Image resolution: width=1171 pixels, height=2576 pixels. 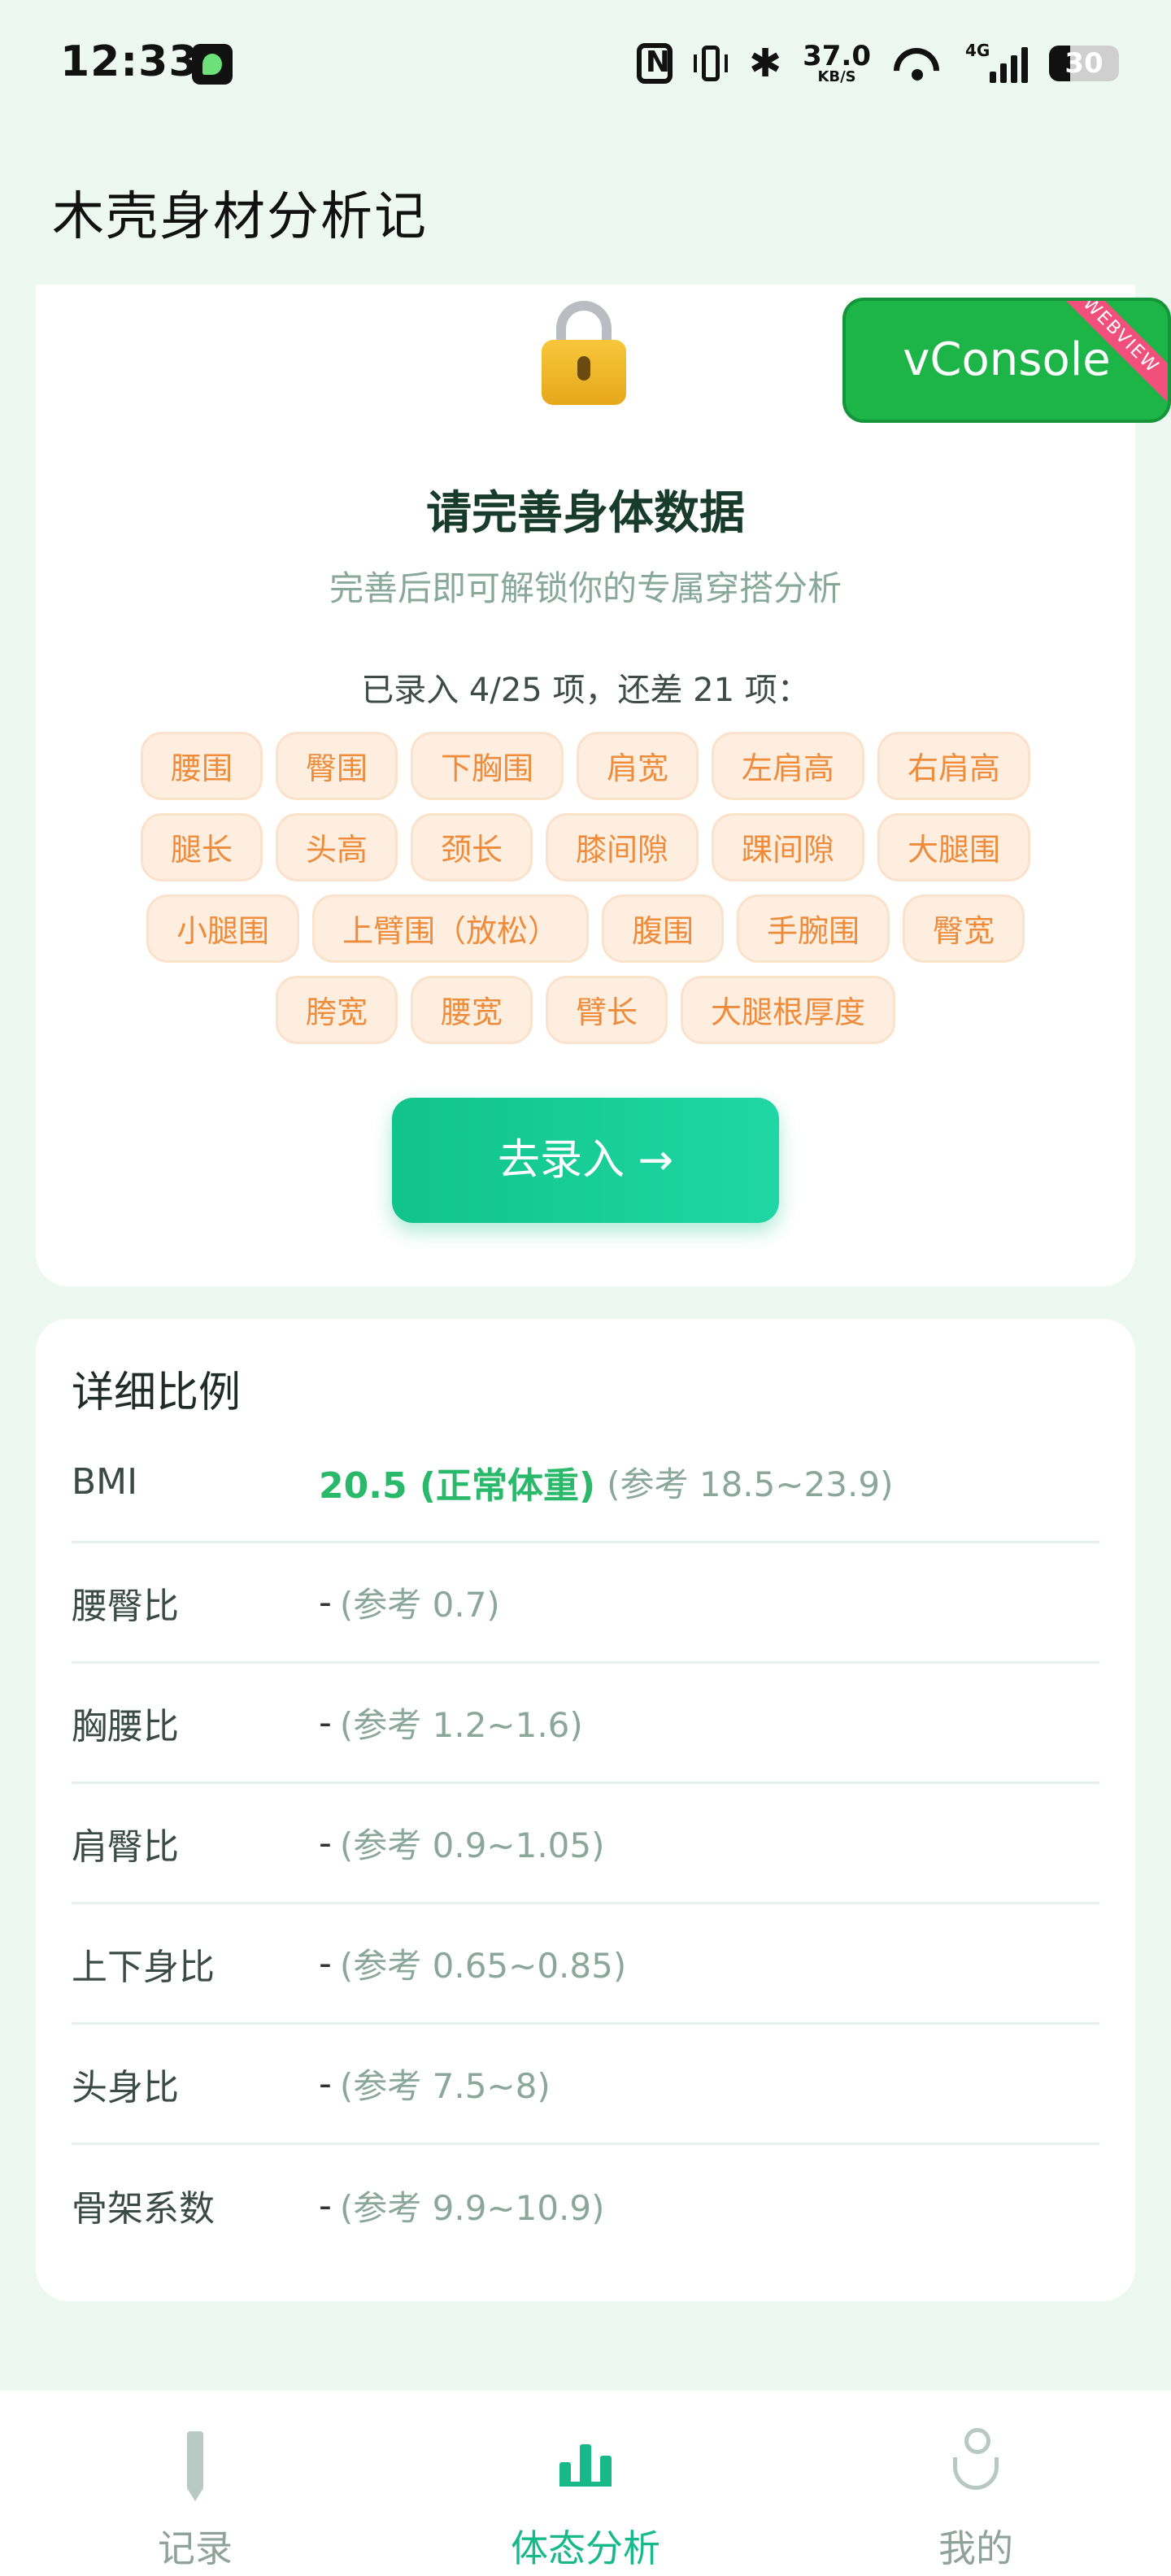 I want to click on nfc-icon, so click(x=654, y=64).